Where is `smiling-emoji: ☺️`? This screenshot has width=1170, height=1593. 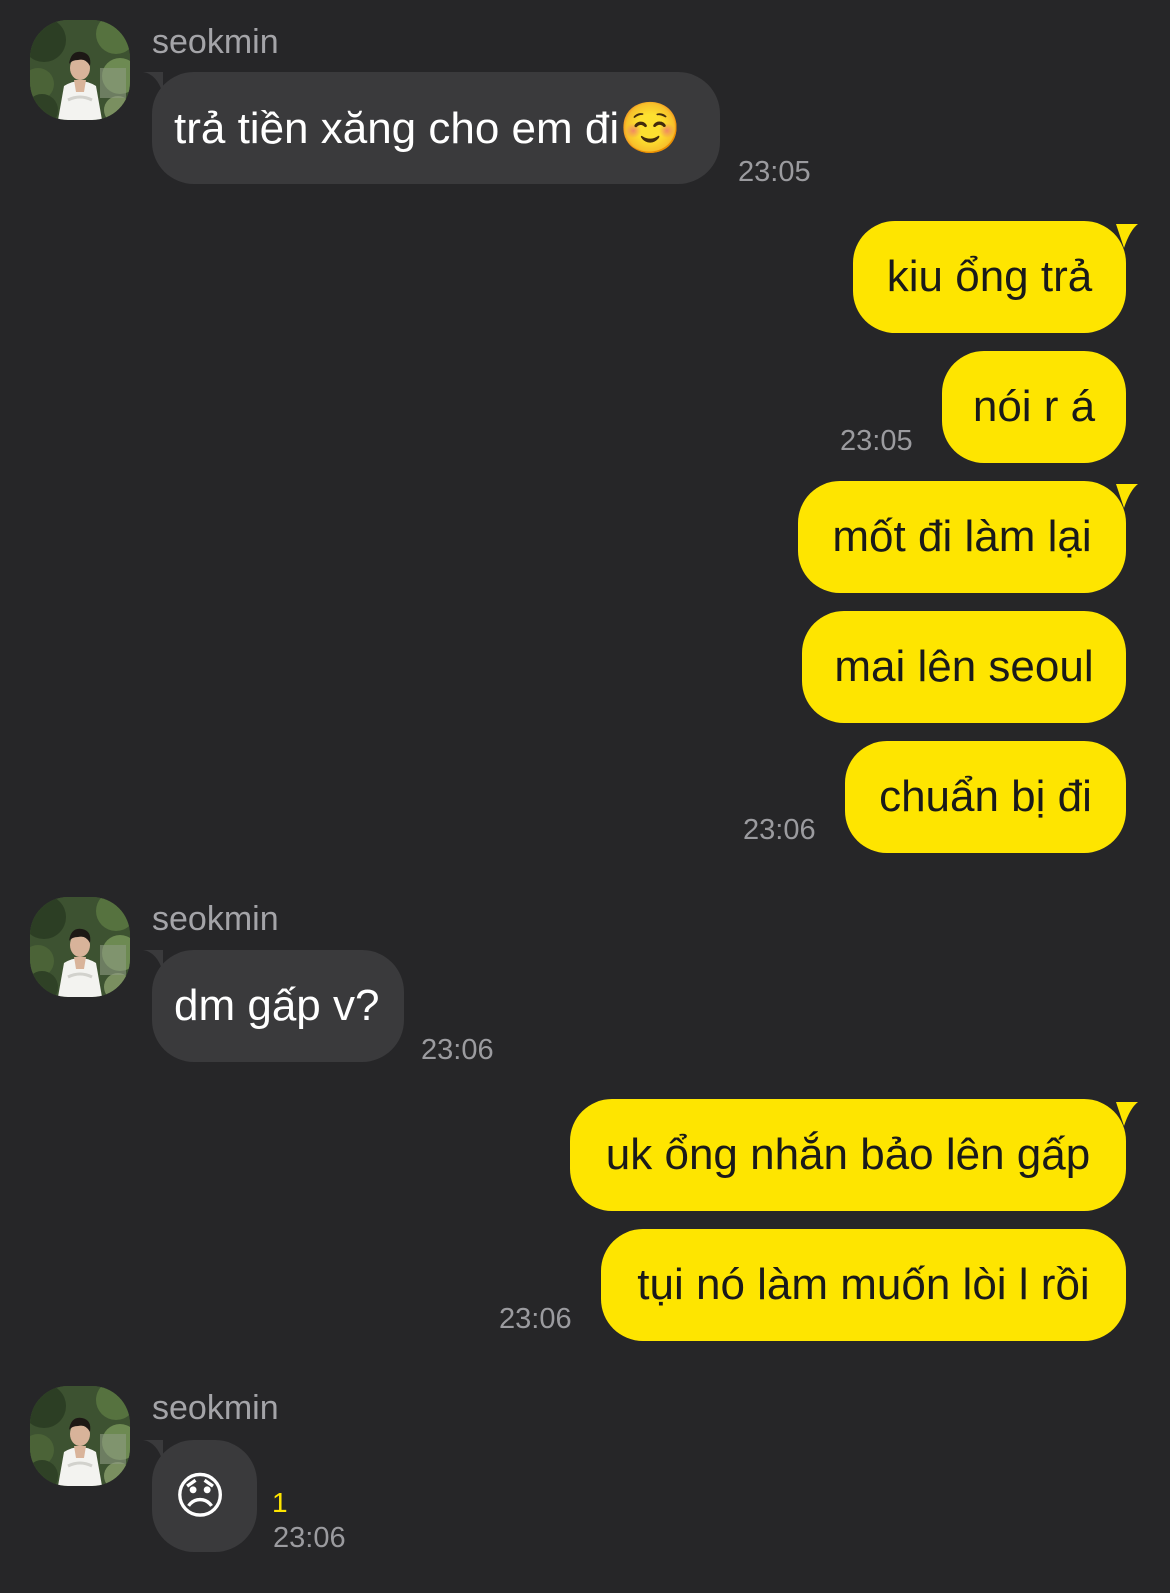 smiling-emoji: ☺️ is located at coordinates (650, 128).